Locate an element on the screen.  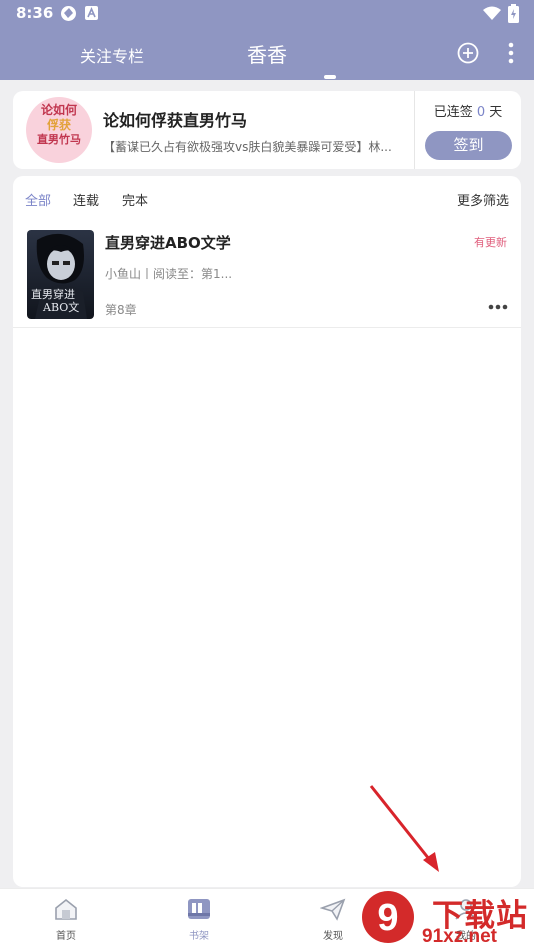
streak-count: 0 is located at coordinates (481, 112).